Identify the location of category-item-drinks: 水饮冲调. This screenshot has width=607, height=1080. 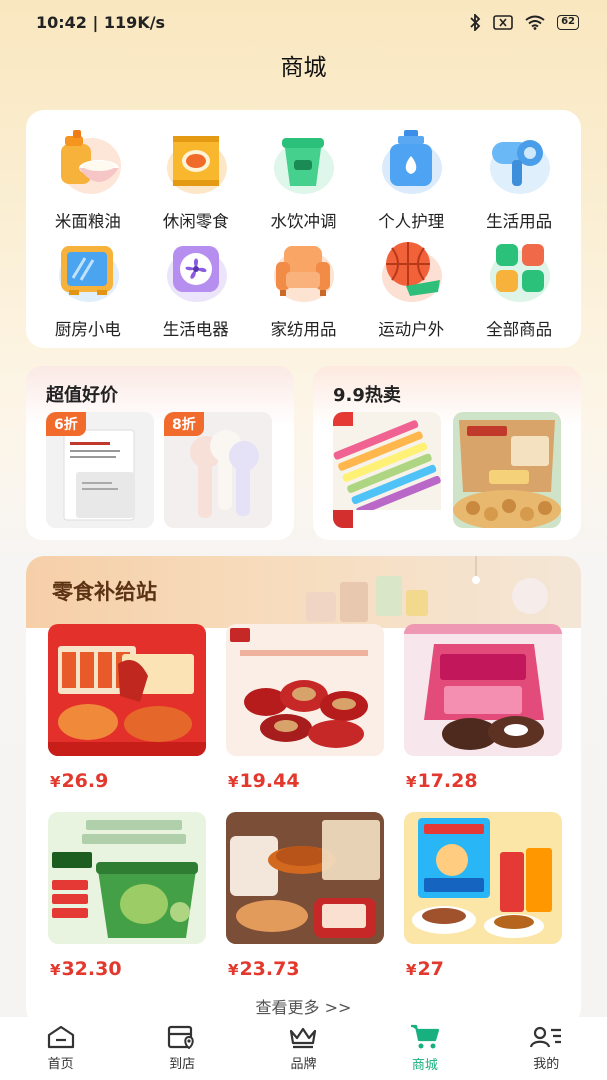
(304, 178).